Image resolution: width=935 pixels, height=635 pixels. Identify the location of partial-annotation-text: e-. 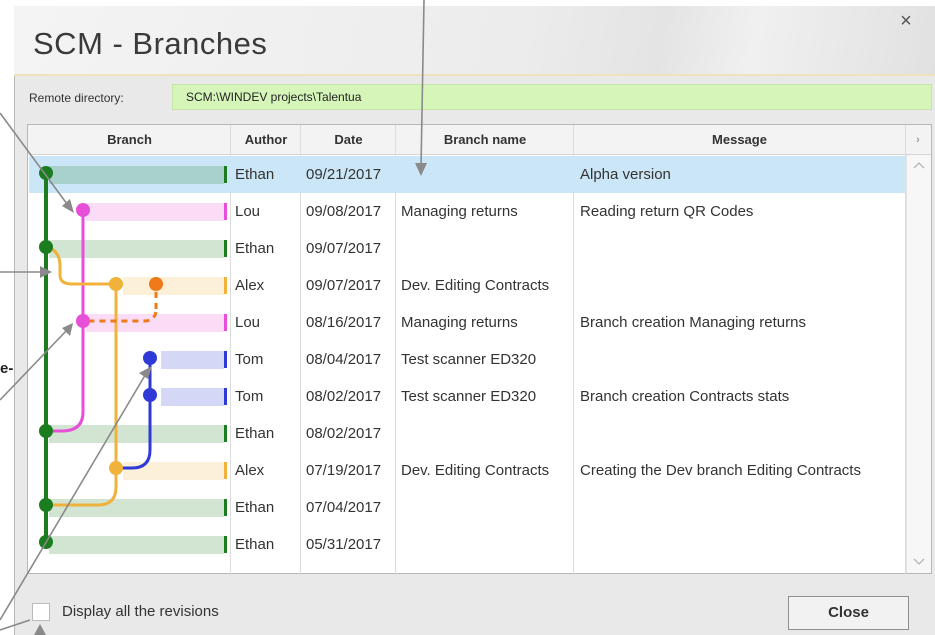
(7, 368).